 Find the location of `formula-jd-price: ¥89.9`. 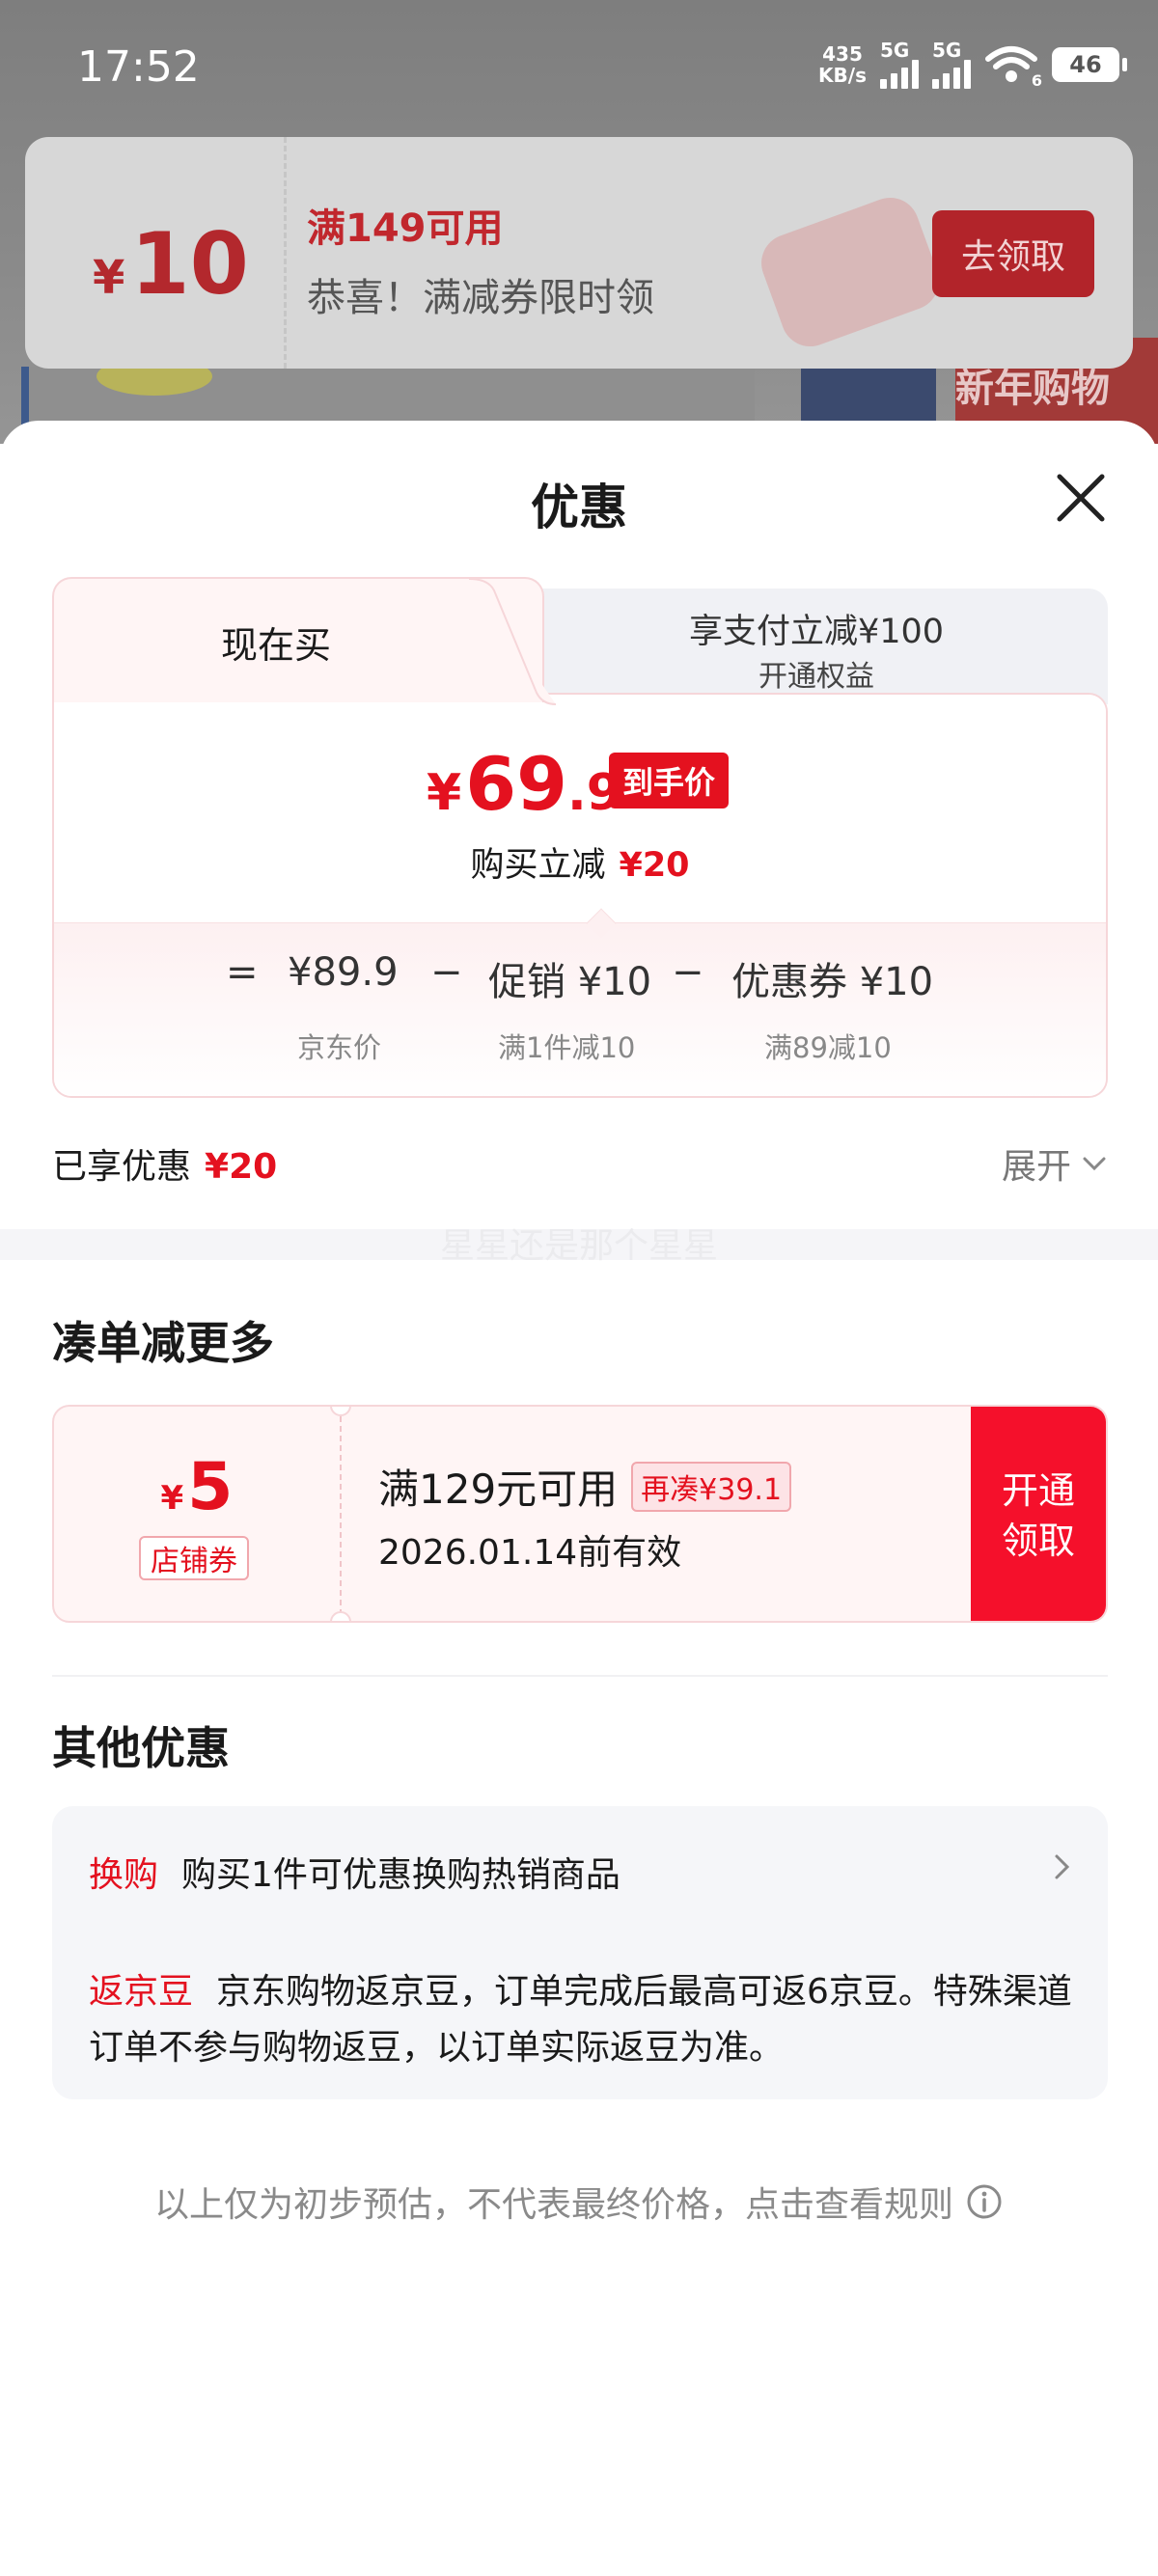

formula-jd-price: ¥89.9 is located at coordinates (343, 973).